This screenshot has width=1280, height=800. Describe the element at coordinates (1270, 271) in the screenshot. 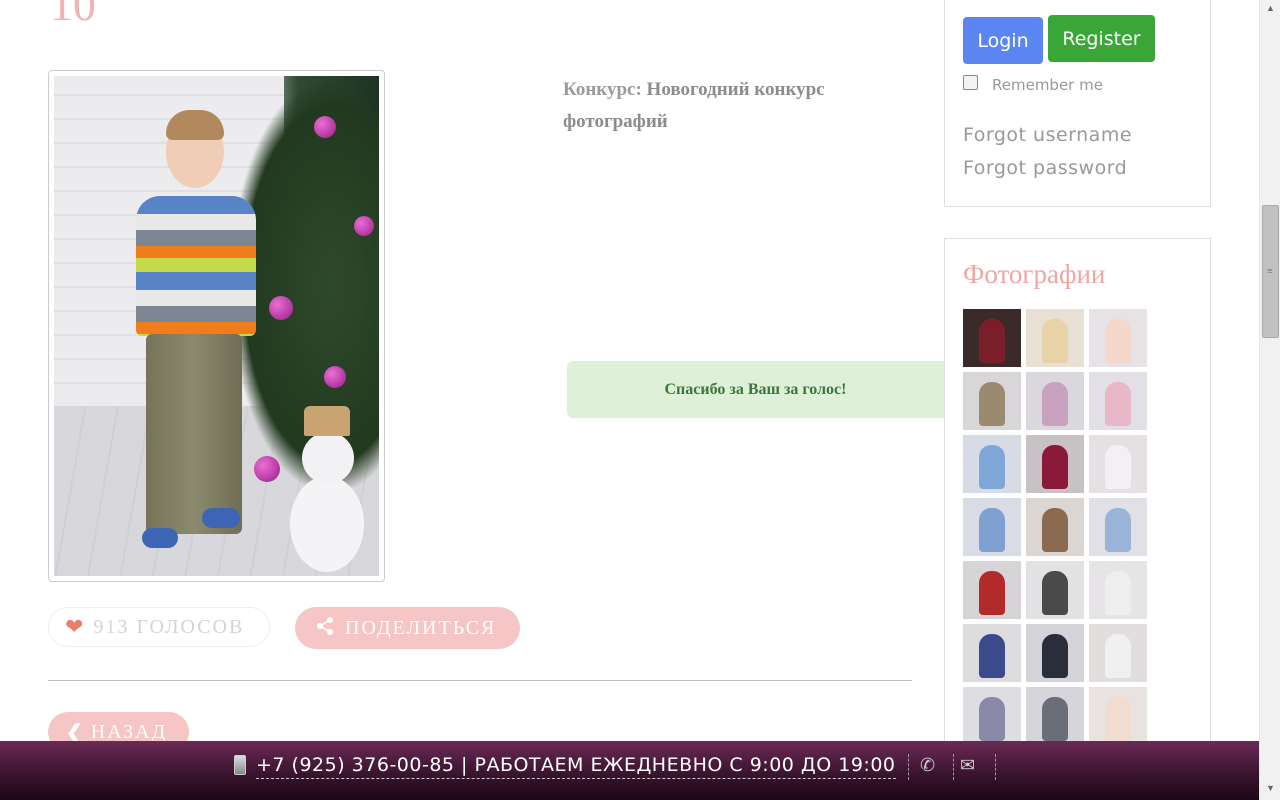

I see `scroll-thumb: ≡` at that location.